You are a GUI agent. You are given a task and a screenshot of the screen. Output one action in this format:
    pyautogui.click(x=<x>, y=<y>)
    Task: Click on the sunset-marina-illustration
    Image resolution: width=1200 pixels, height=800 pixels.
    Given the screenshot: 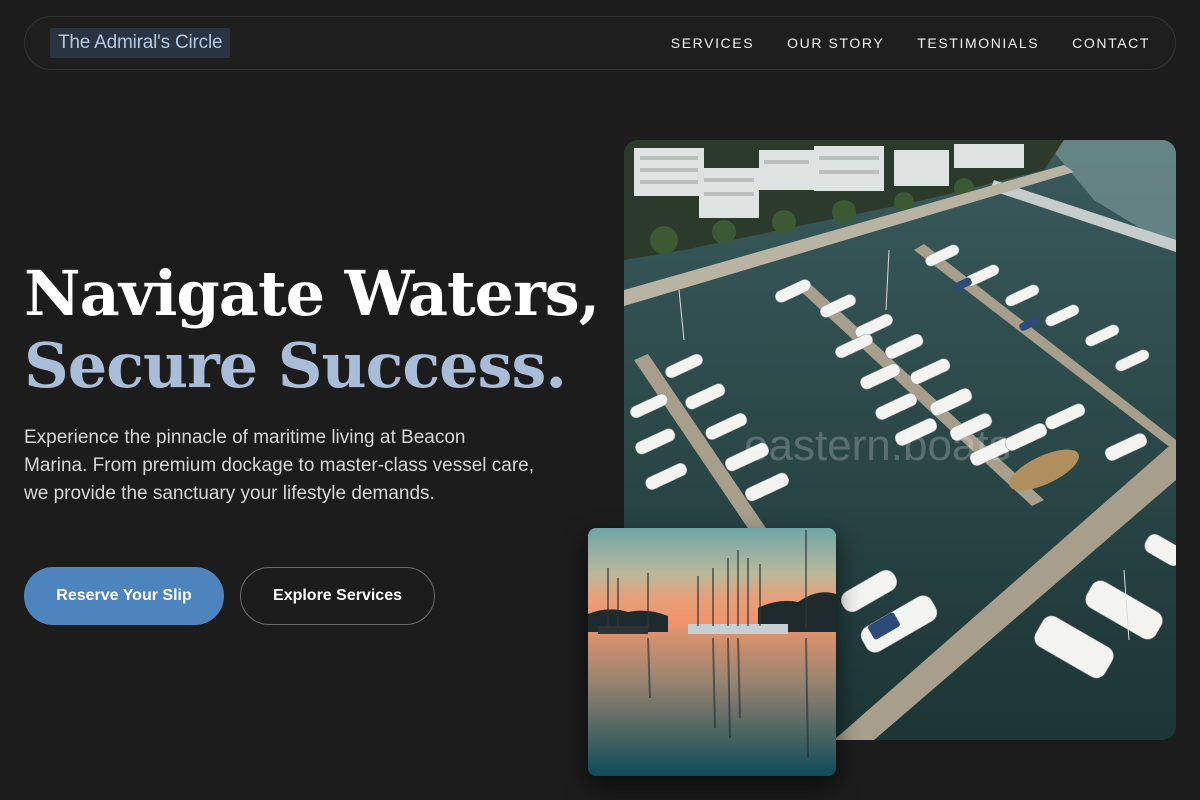 What is the action you would take?
    pyautogui.click(x=712, y=652)
    